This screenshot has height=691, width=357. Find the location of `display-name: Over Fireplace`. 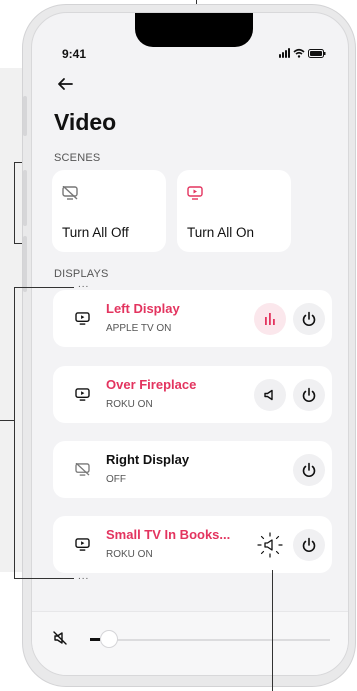

display-name: Over Fireplace is located at coordinates (151, 384).